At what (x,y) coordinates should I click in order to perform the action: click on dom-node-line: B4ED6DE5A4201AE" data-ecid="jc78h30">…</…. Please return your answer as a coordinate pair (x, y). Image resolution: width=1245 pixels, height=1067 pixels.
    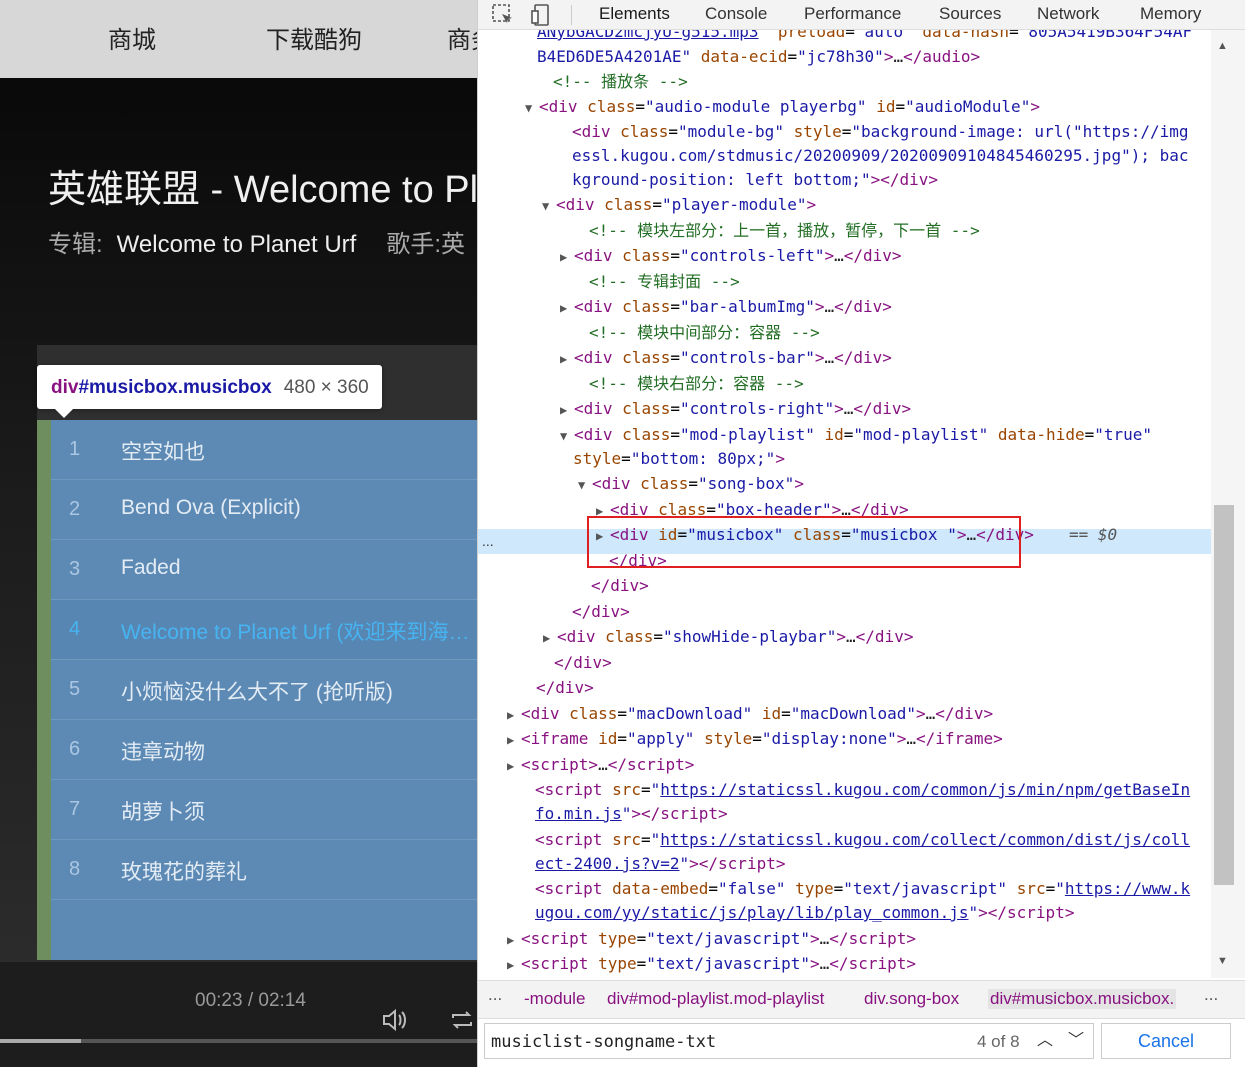
    Looking at the image, I should click on (758, 56).